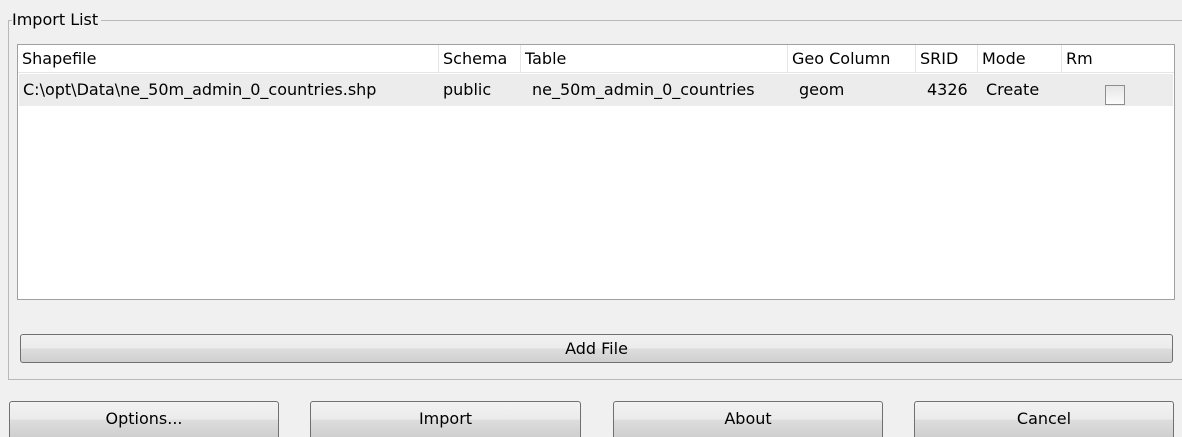 The height and width of the screenshot is (437, 1182). I want to click on column-header-rm: Rm, so click(1118, 59).